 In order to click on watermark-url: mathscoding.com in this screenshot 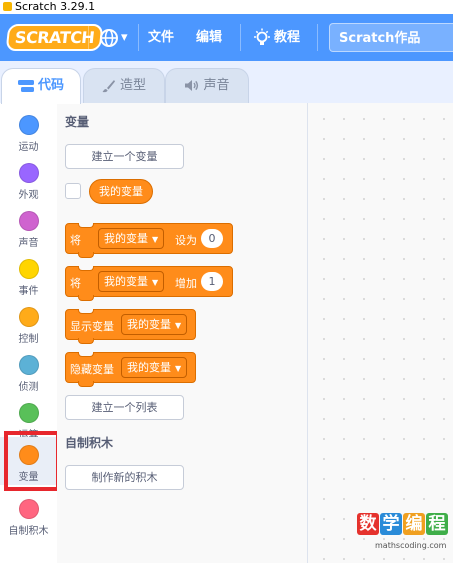, I will do `click(411, 545)`.